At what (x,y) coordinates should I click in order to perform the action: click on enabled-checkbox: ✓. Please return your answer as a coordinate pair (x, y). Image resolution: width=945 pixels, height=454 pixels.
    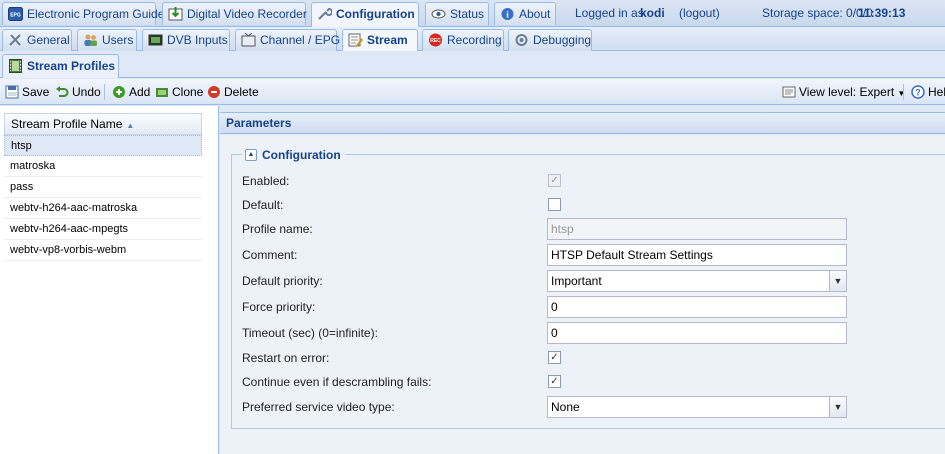
    Looking at the image, I should click on (554, 180).